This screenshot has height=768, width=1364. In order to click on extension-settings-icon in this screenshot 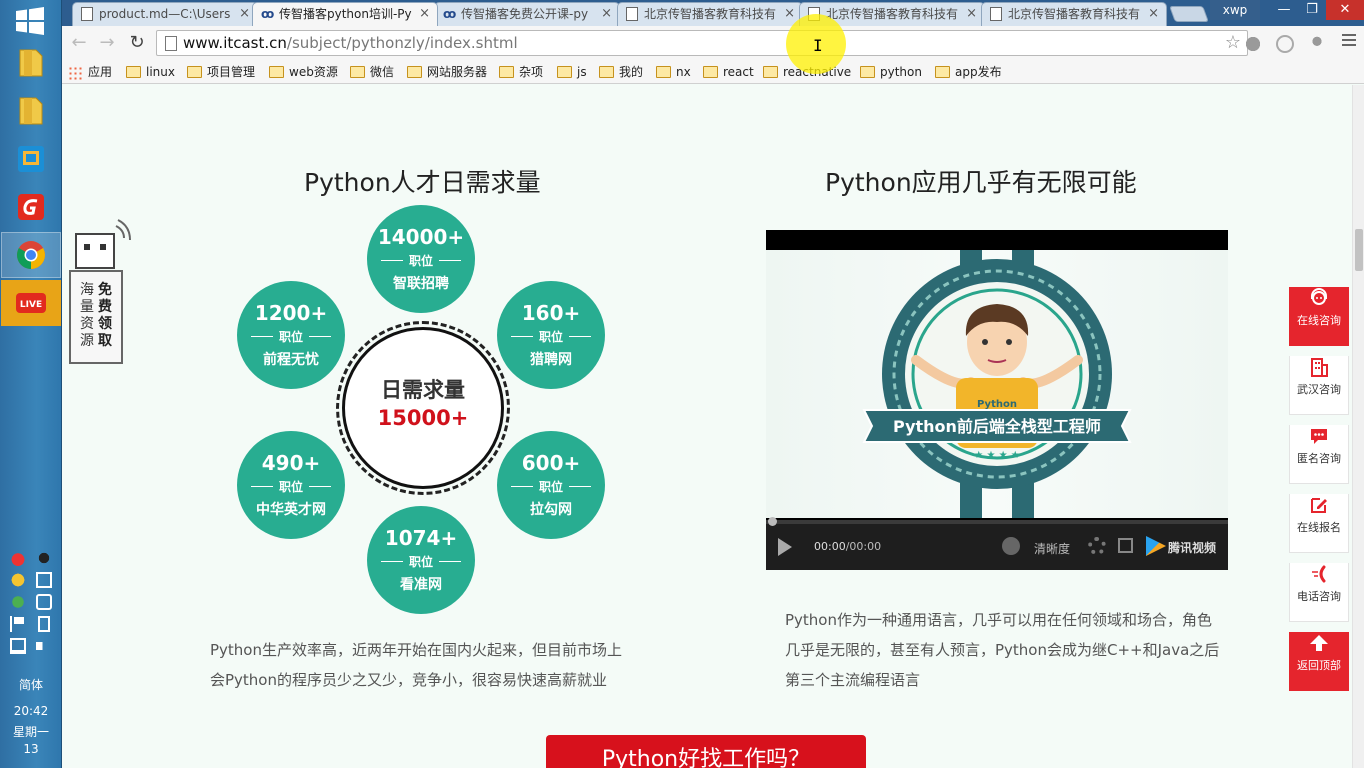, I will do `click(1285, 44)`.